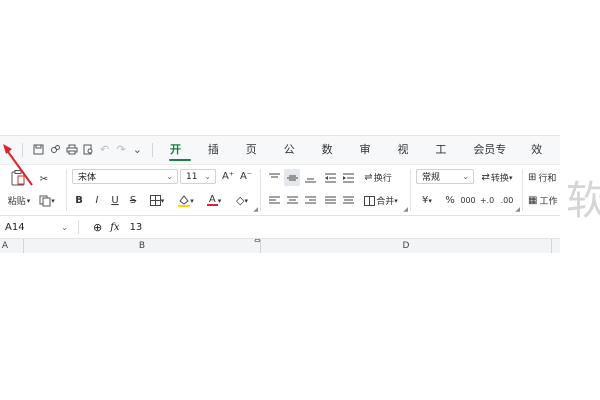 Image resolution: width=600 pixels, height=400 pixels. I want to click on column-header-d: D, so click(406, 246).